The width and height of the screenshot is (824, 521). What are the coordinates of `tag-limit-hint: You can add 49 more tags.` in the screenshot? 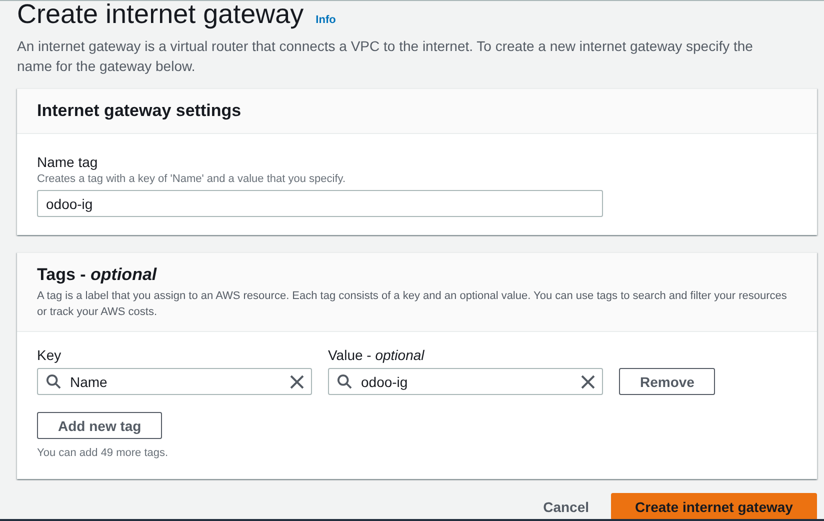 It's located at (103, 453).